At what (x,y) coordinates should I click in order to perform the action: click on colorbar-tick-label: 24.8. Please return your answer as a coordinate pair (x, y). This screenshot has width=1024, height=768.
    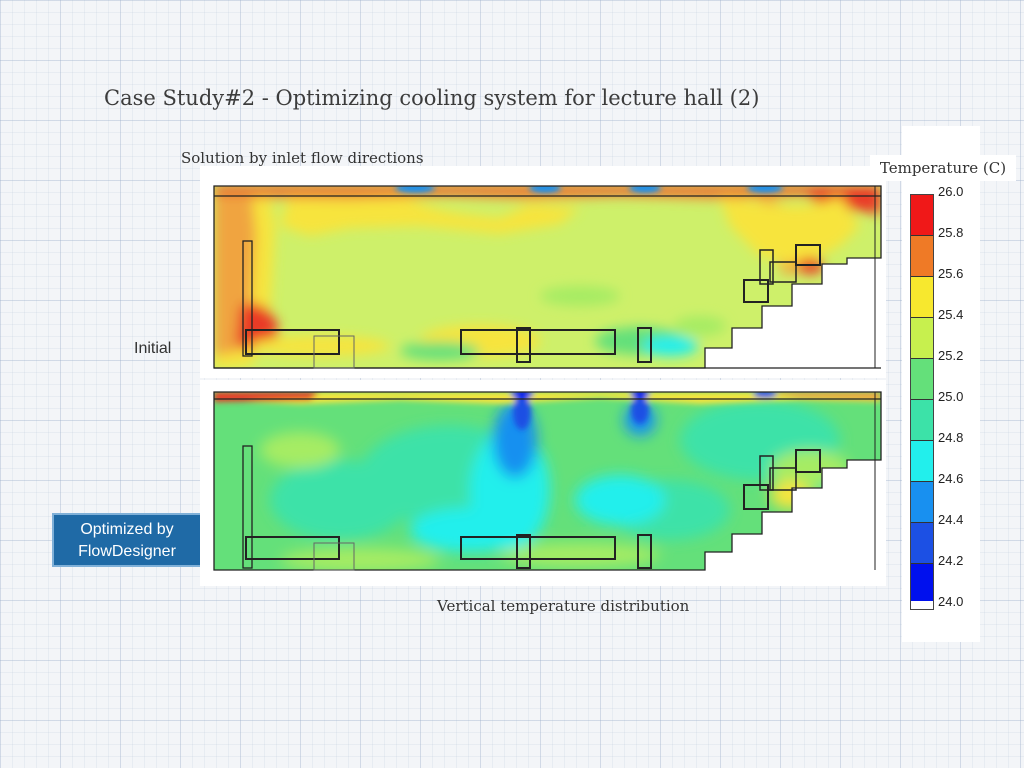
    Looking at the image, I should click on (951, 437).